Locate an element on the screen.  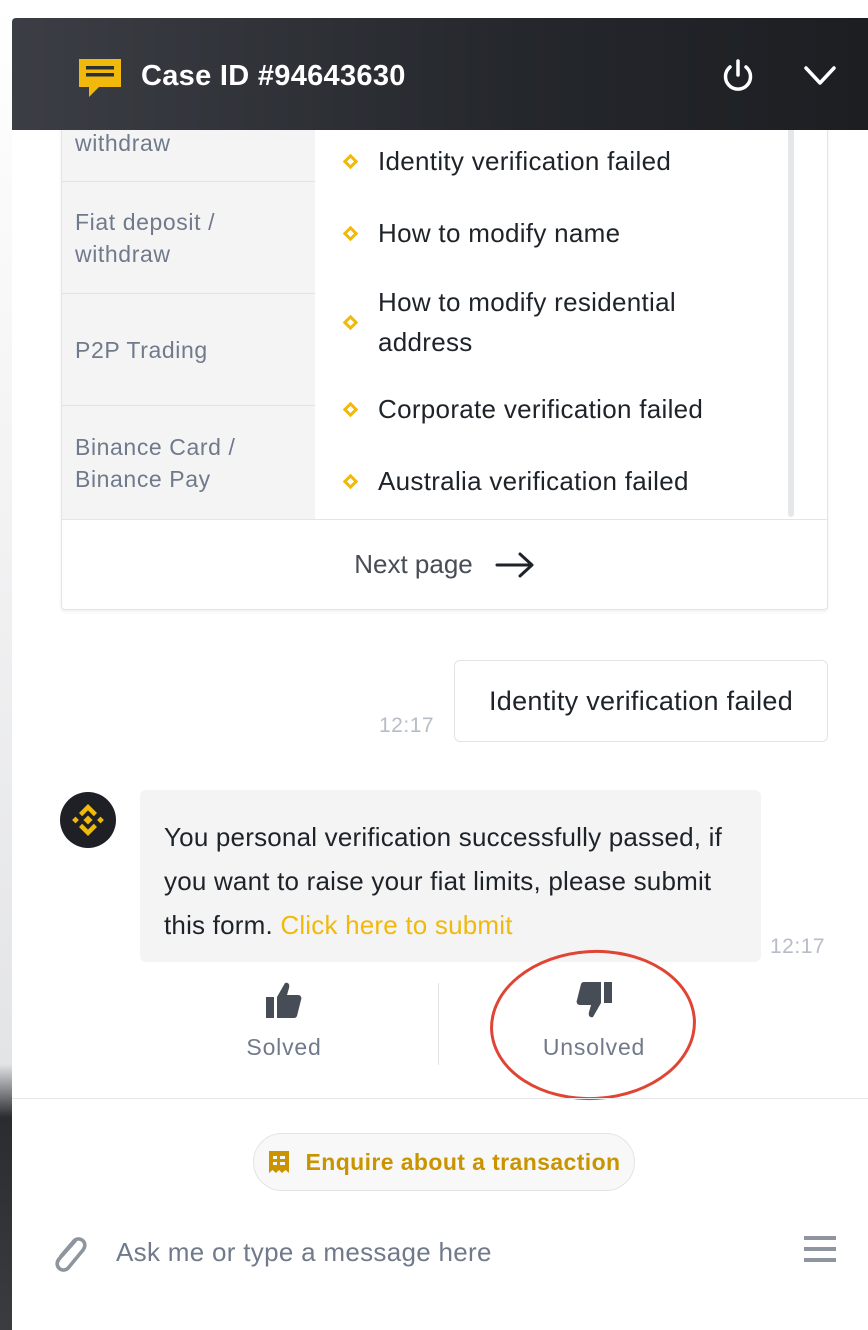
user-message-text: Identity verification failed is located at coordinates (641, 700).